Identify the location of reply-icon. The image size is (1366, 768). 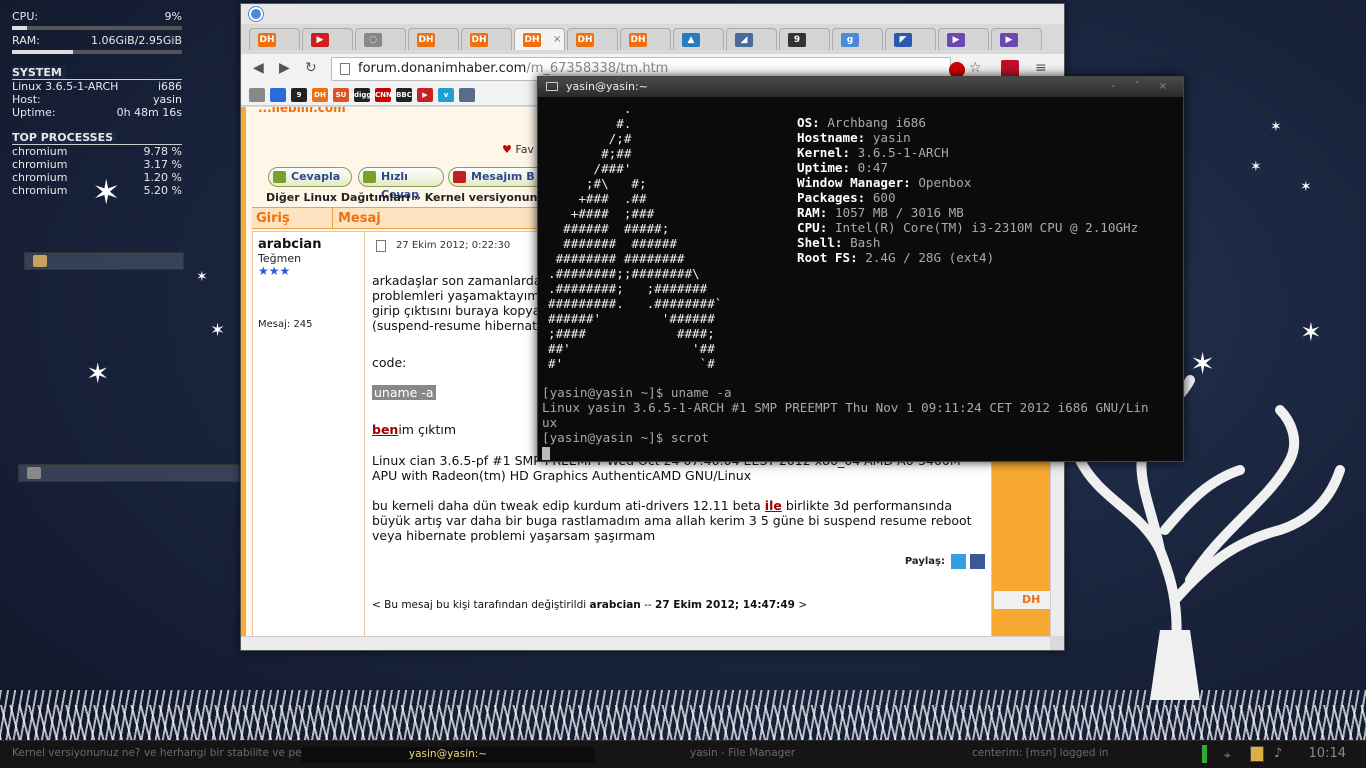
(279, 177).